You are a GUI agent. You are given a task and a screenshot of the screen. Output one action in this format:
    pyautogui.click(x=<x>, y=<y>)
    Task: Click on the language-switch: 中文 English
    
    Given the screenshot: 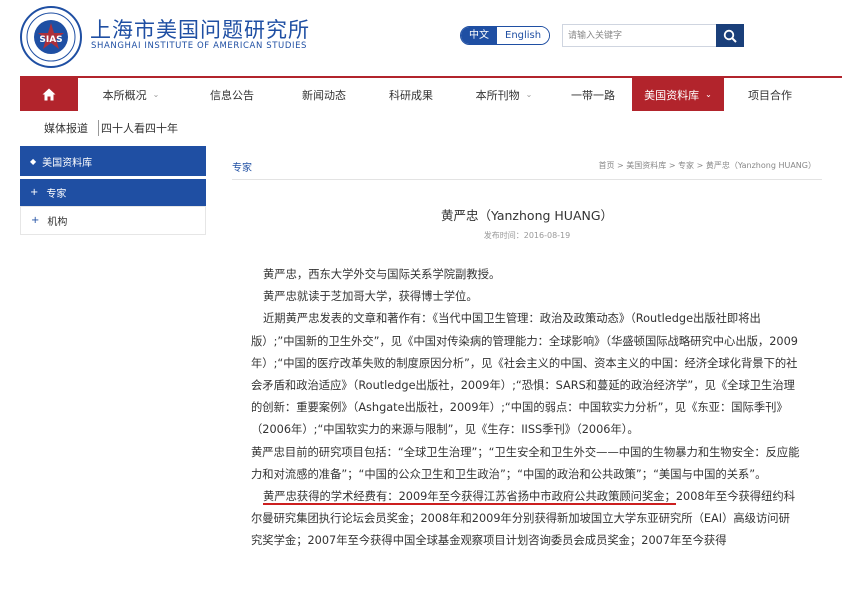 What is the action you would take?
    pyautogui.click(x=505, y=35)
    